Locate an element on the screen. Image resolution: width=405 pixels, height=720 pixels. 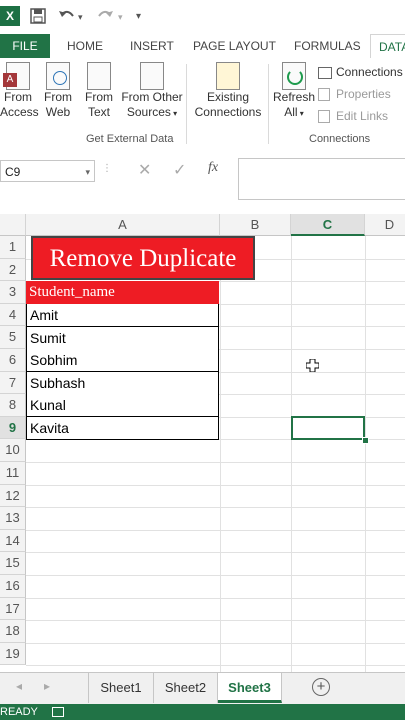
from-access-label-1: From is located at coordinates (18, 97).